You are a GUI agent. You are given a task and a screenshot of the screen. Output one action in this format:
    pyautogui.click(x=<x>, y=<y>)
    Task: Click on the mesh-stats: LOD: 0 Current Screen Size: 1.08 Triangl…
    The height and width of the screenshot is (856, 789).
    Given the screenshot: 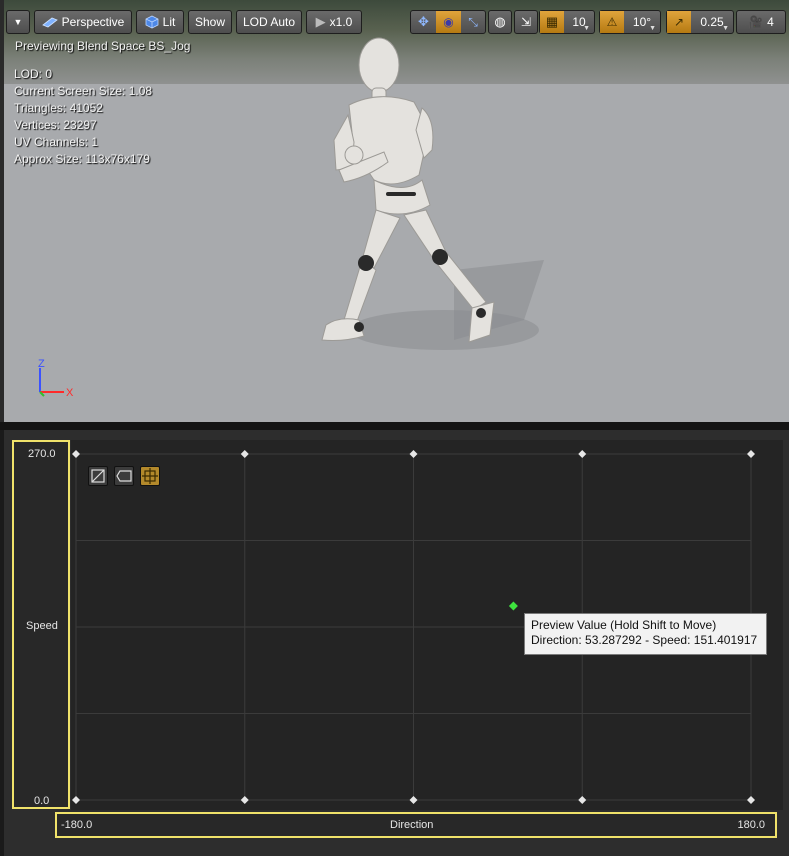 What is the action you would take?
    pyautogui.click(x=83, y=117)
    